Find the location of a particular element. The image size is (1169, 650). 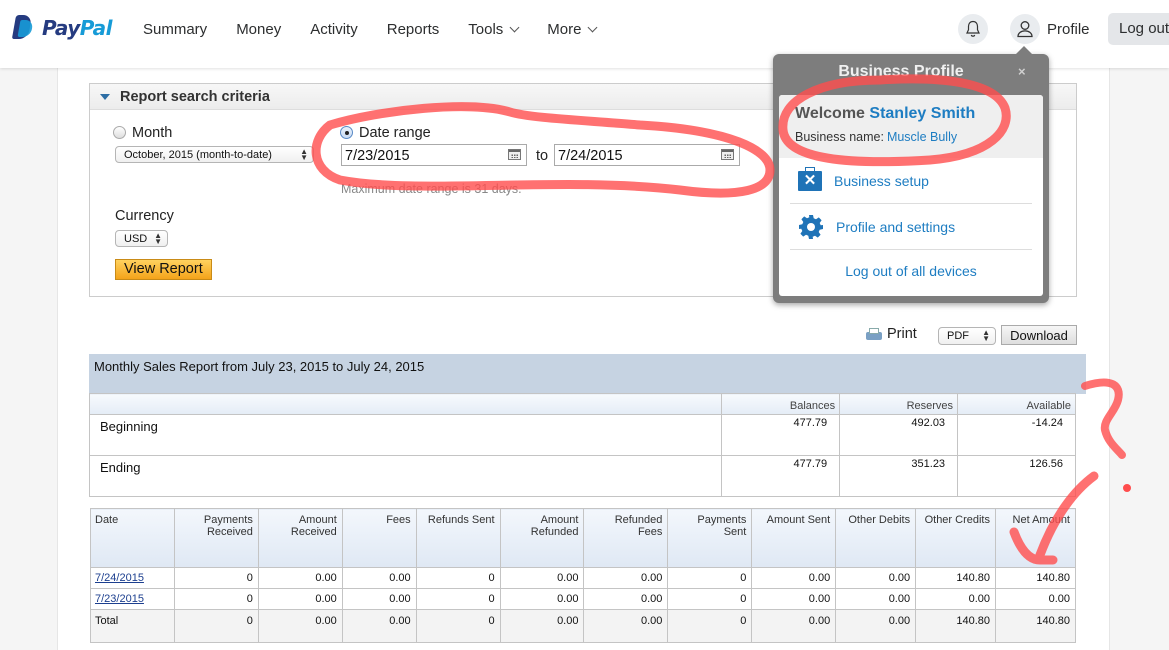

notifications-button is located at coordinates (973, 29).